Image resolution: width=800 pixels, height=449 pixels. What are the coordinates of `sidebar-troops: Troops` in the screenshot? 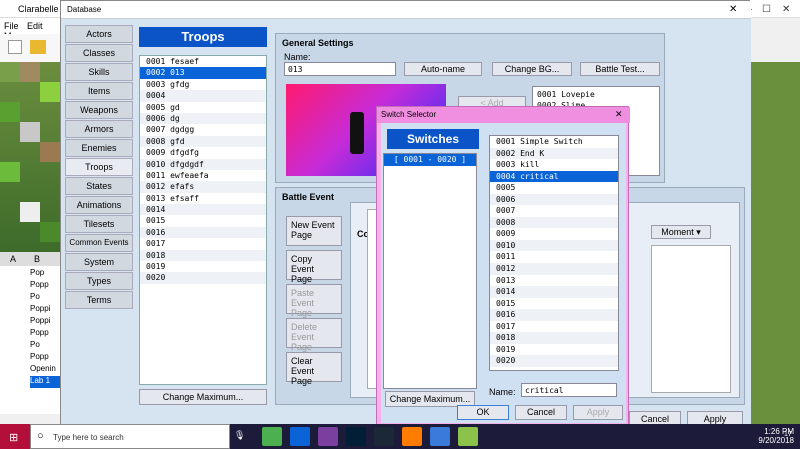 It's located at (99, 167).